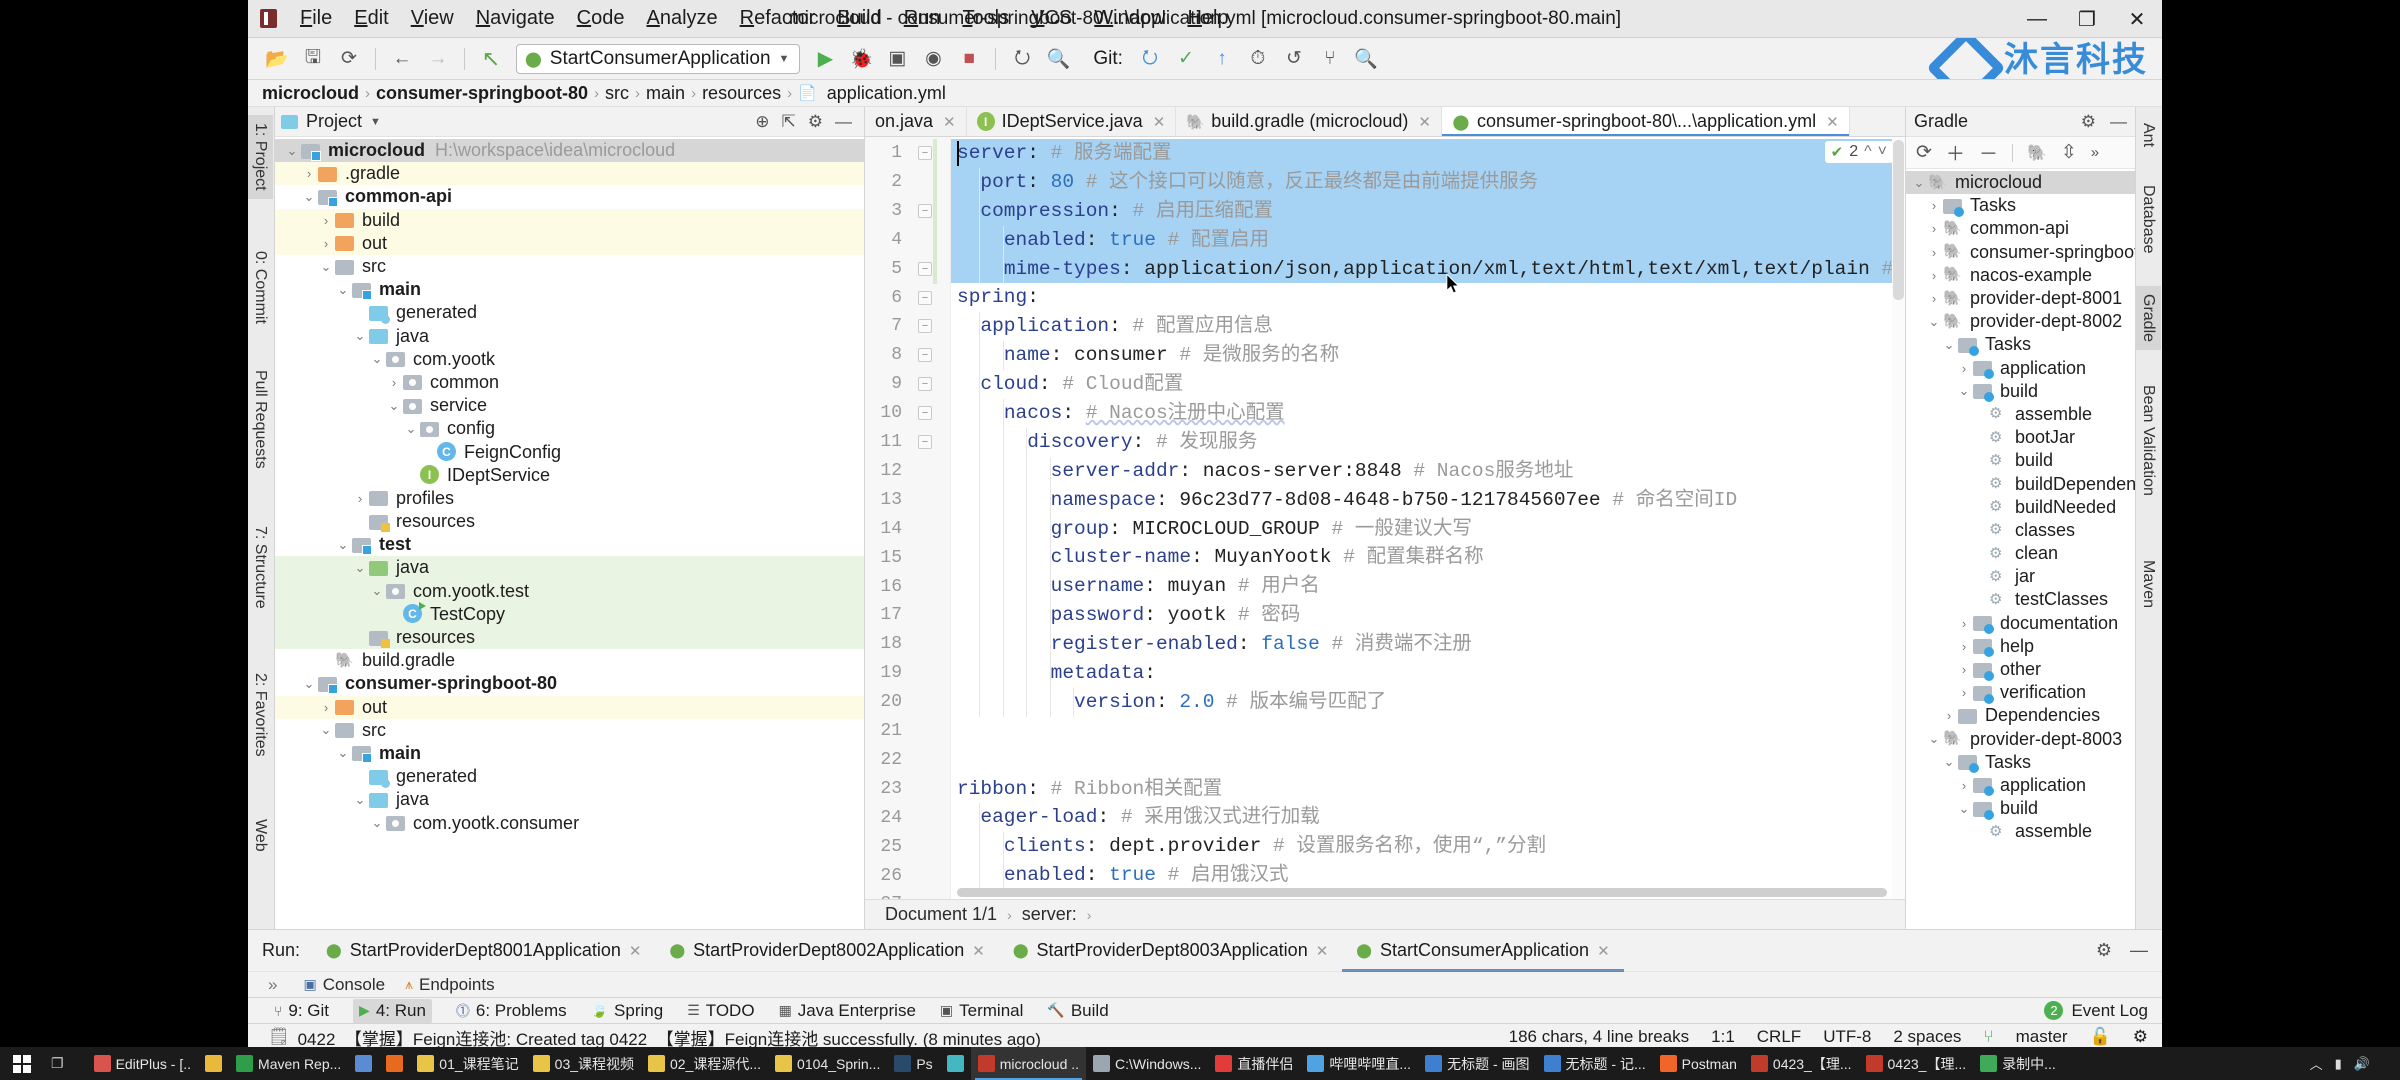 The height and width of the screenshot is (1080, 2400). What do you see at coordinates (2338, 1064) in the screenshot?
I see `tray-network-icon: ▮` at bounding box center [2338, 1064].